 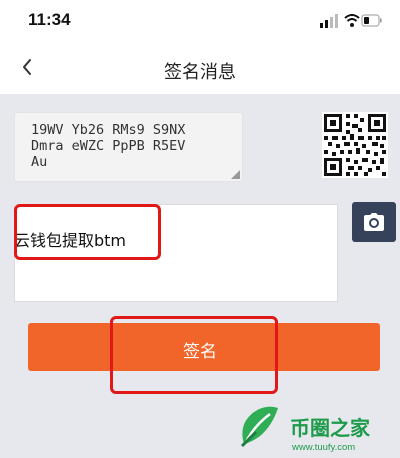 What do you see at coordinates (108, 146) in the screenshot?
I see `address-line-2: Dmra eWZC PpPB R5EV` at bounding box center [108, 146].